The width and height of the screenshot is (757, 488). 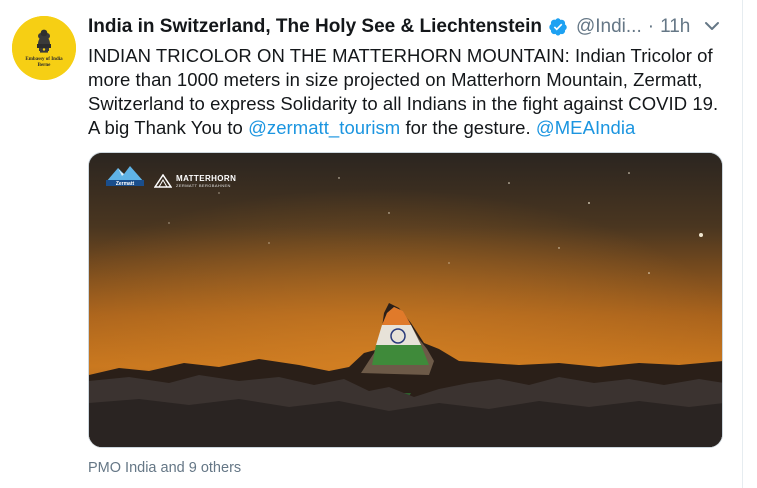 I want to click on zermatt-logo-icon: Zermatt, so click(x=125, y=176).